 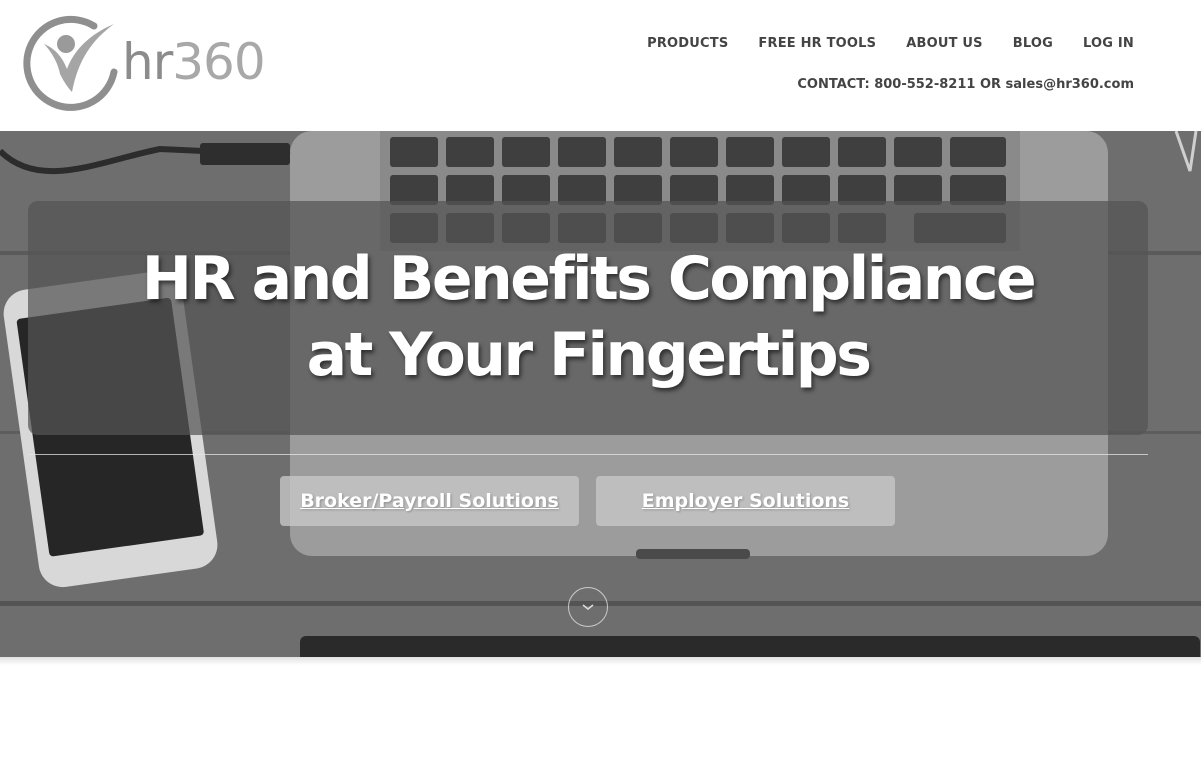 What do you see at coordinates (965, 84) in the screenshot?
I see `contact-info: CONTACT: 800-552-8211 OR sales@hr360.com` at bounding box center [965, 84].